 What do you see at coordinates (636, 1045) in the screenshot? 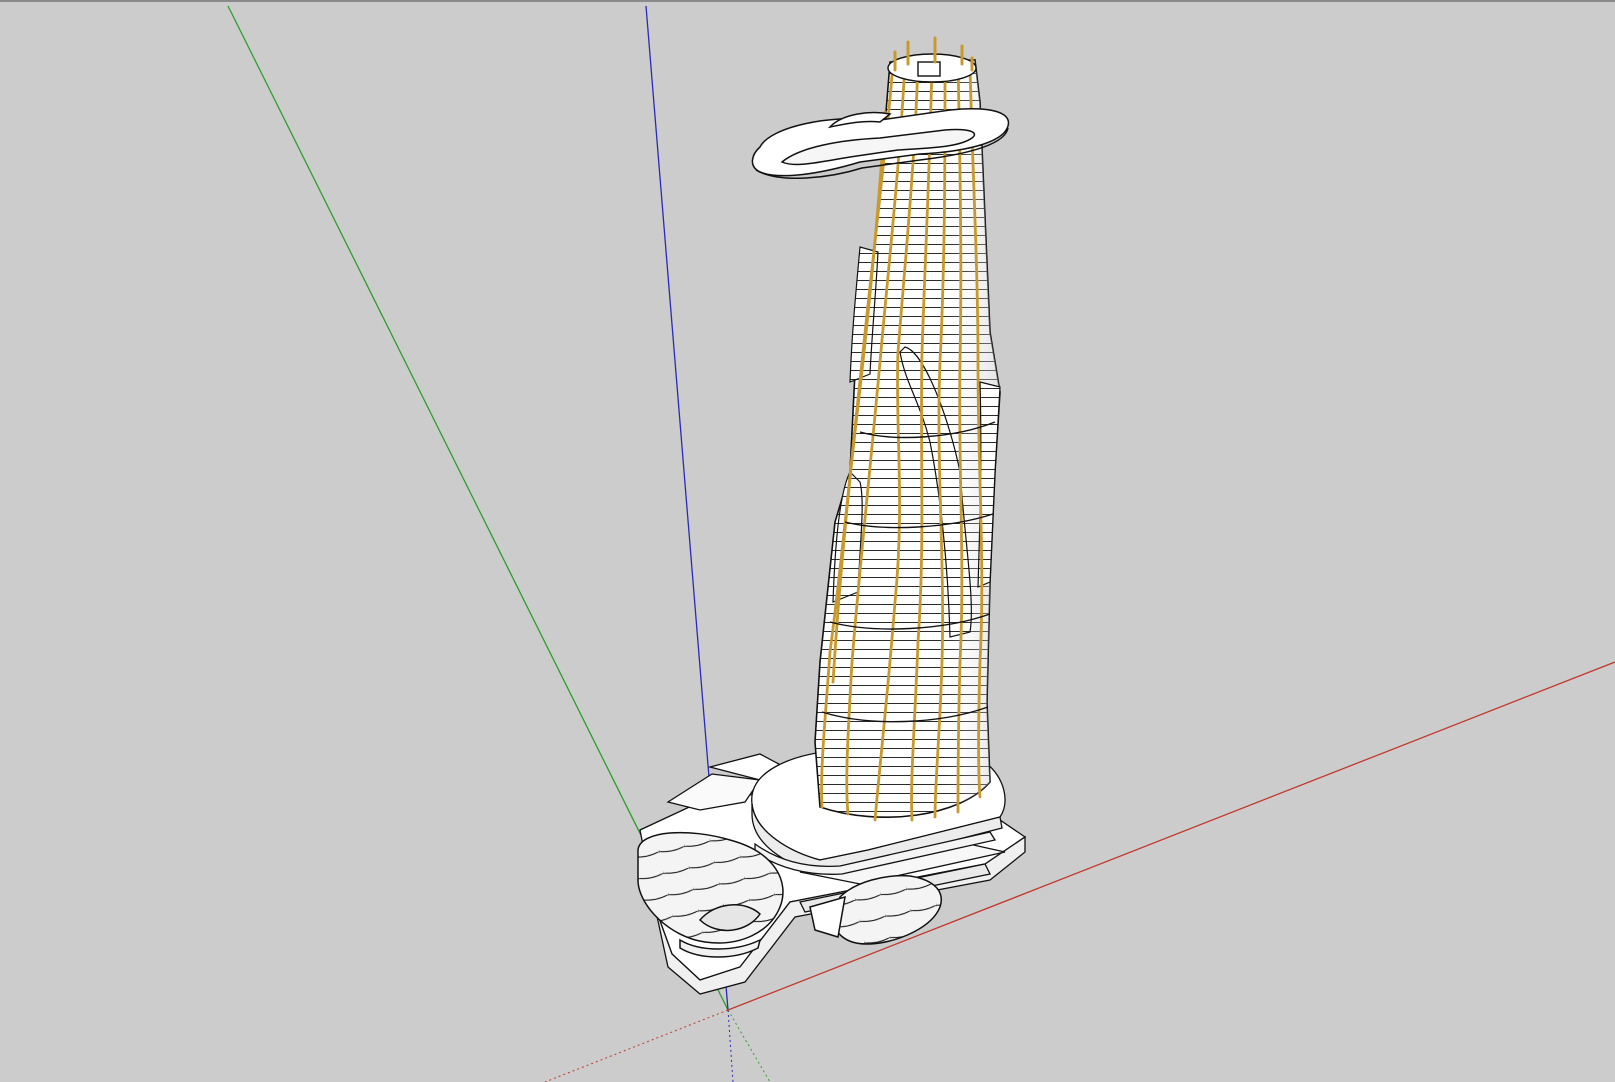
I see `red-axis-negative` at bounding box center [636, 1045].